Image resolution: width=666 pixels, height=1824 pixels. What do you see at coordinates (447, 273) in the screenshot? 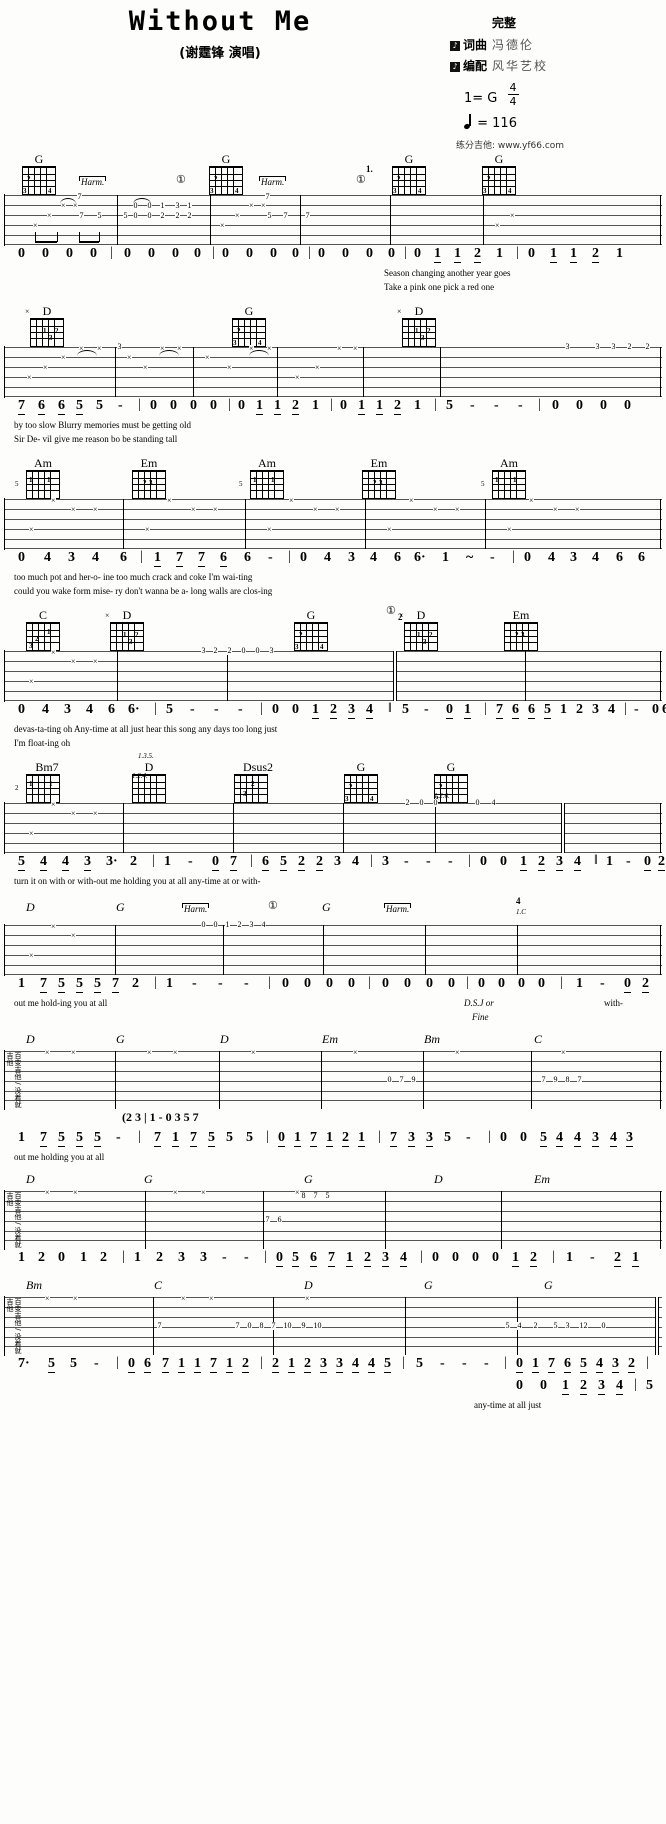
I see `lyric-text: Season changing another year goes` at bounding box center [447, 273].